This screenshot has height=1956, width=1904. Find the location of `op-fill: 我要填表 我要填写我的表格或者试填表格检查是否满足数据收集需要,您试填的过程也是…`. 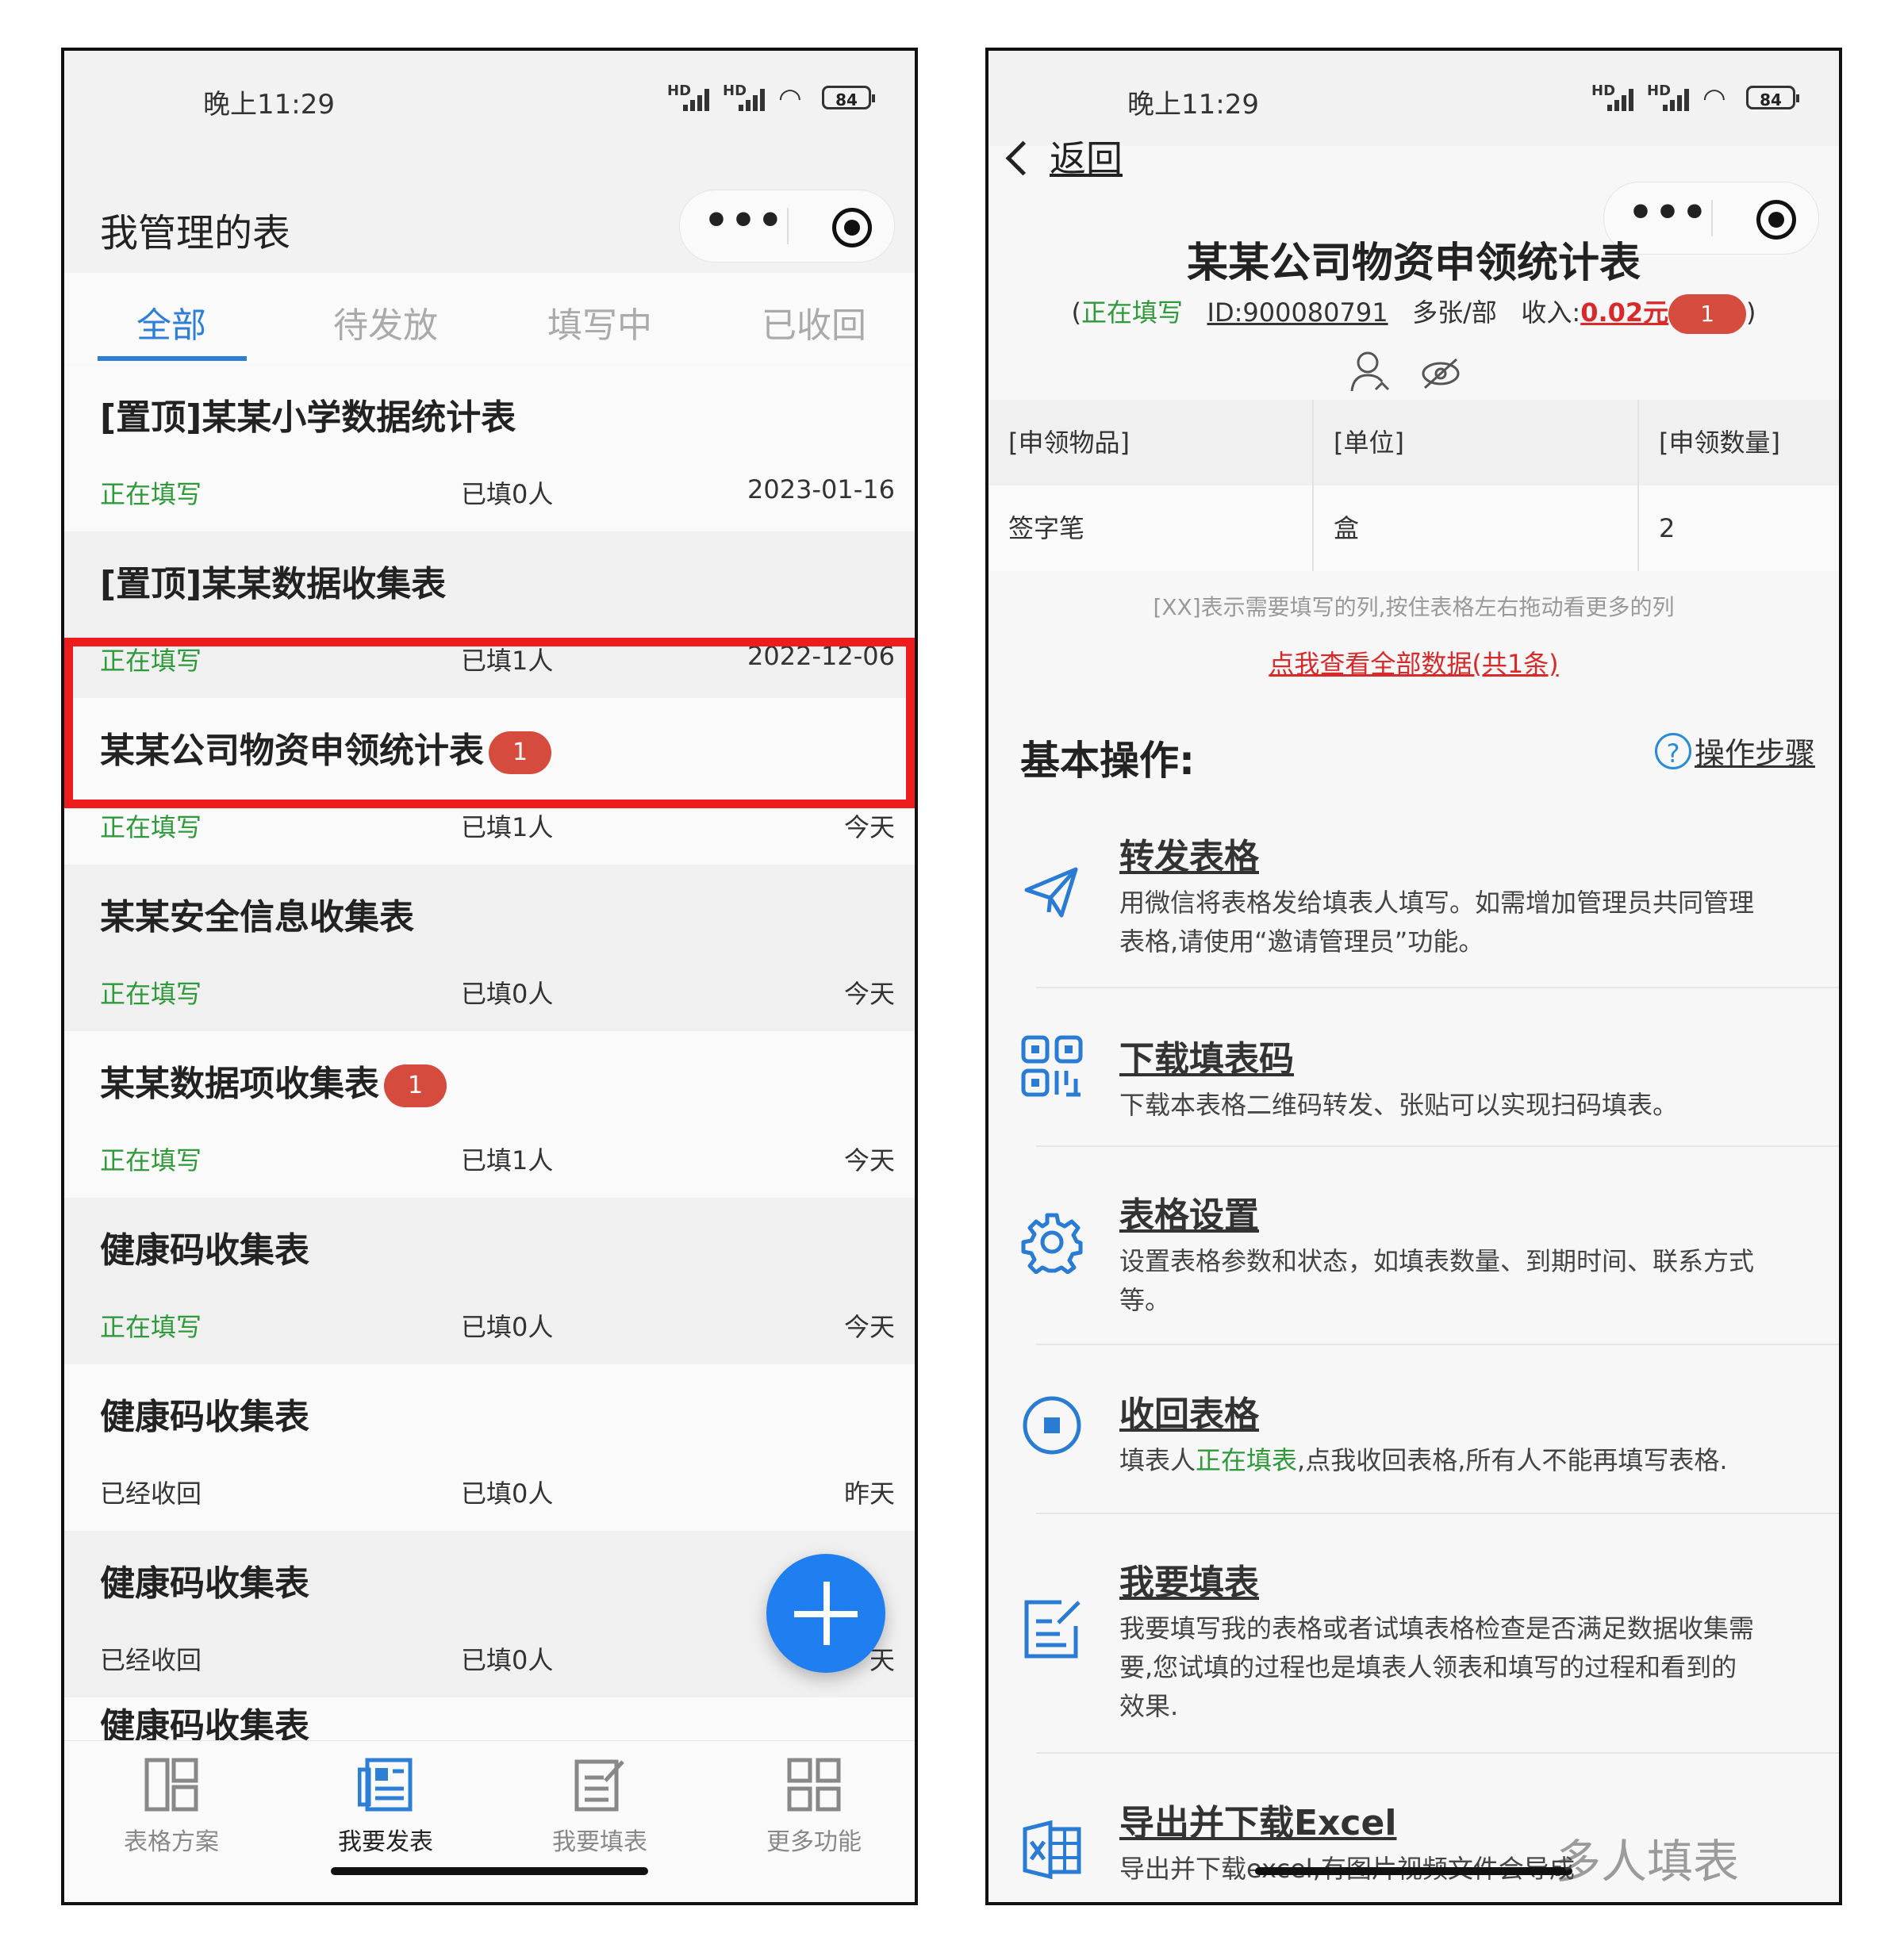

op-fill: 我要填表 我要填写我的表格或者试填表格检查是否满足数据收集需要,您试填的过程也是… is located at coordinates (1413, 1638).